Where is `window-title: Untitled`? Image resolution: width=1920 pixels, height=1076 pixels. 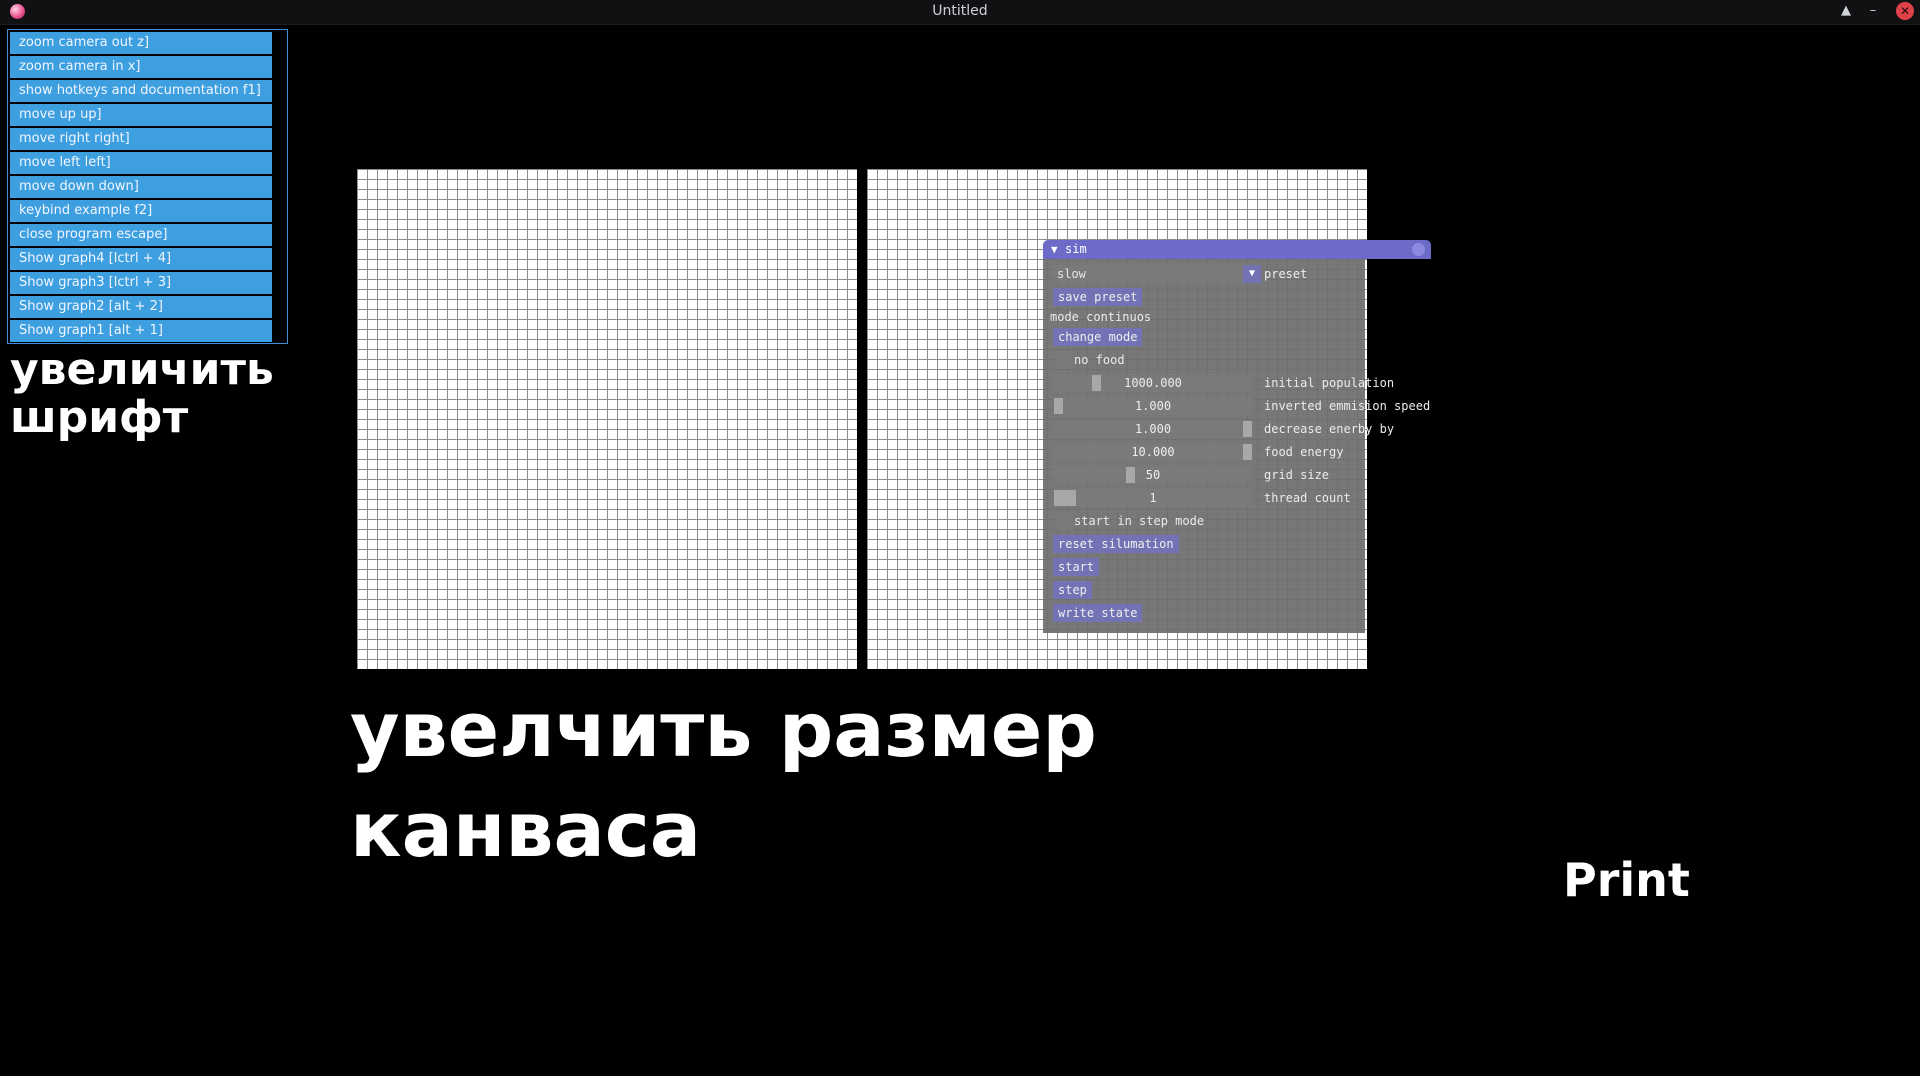
window-title: Untitled is located at coordinates (960, 11).